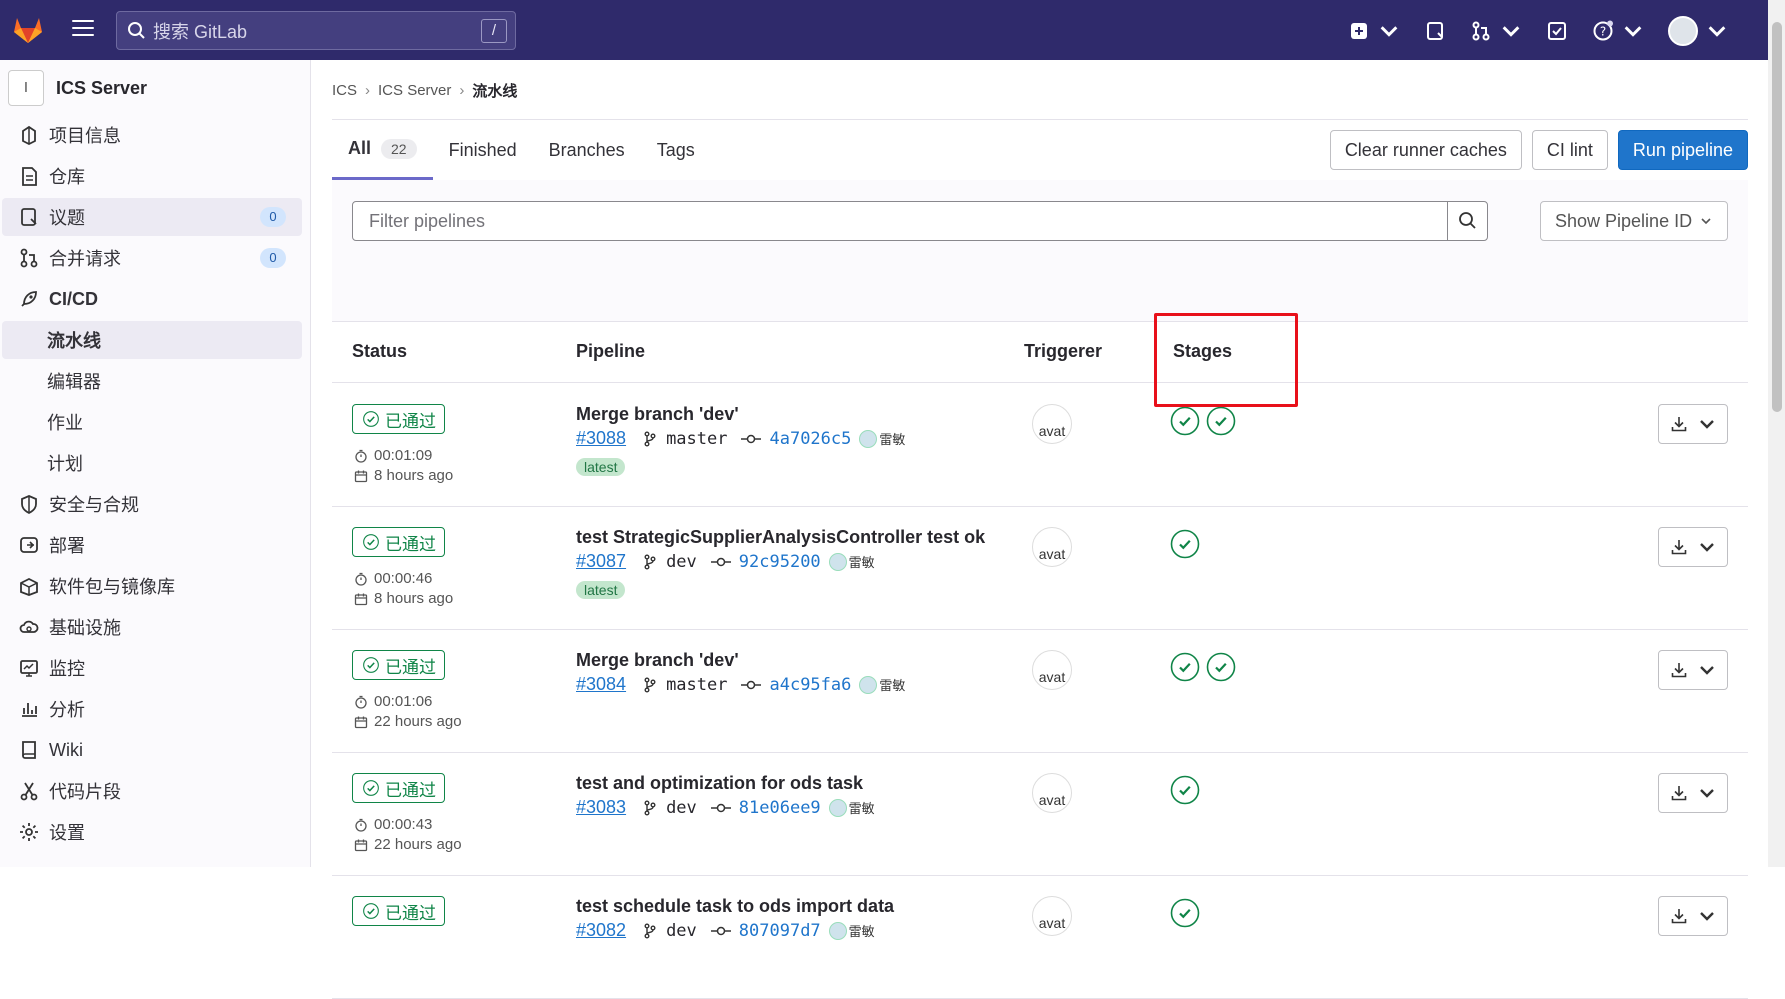 The image size is (1785, 999). I want to click on sidebar-item-label: Wiki, so click(66, 749).